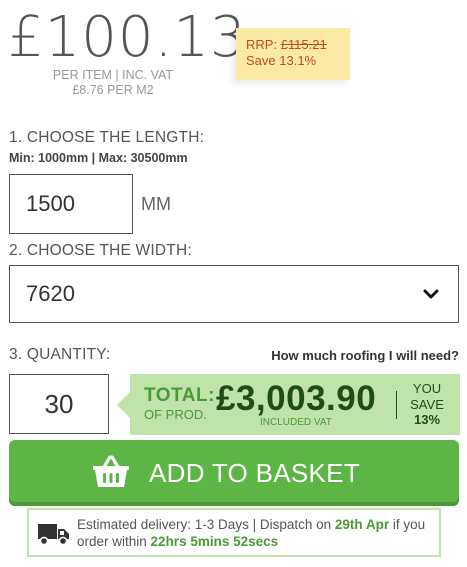 The height and width of the screenshot is (567, 467). I want to click on add-to-basket-label: ADD TO BASKET, so click(254, 473).